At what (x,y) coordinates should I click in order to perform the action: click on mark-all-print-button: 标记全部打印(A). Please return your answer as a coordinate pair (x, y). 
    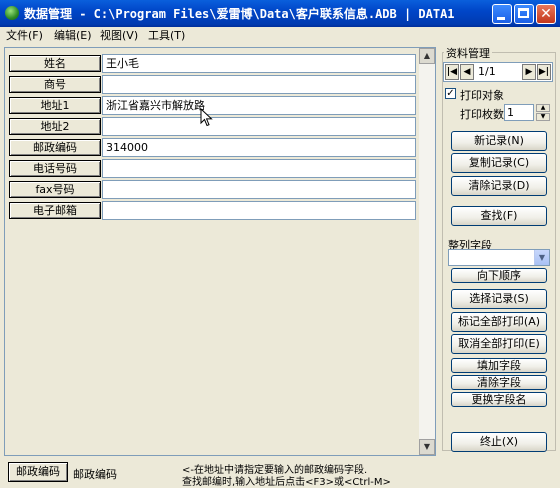
    Looking at the image, I should click on (499, 322).